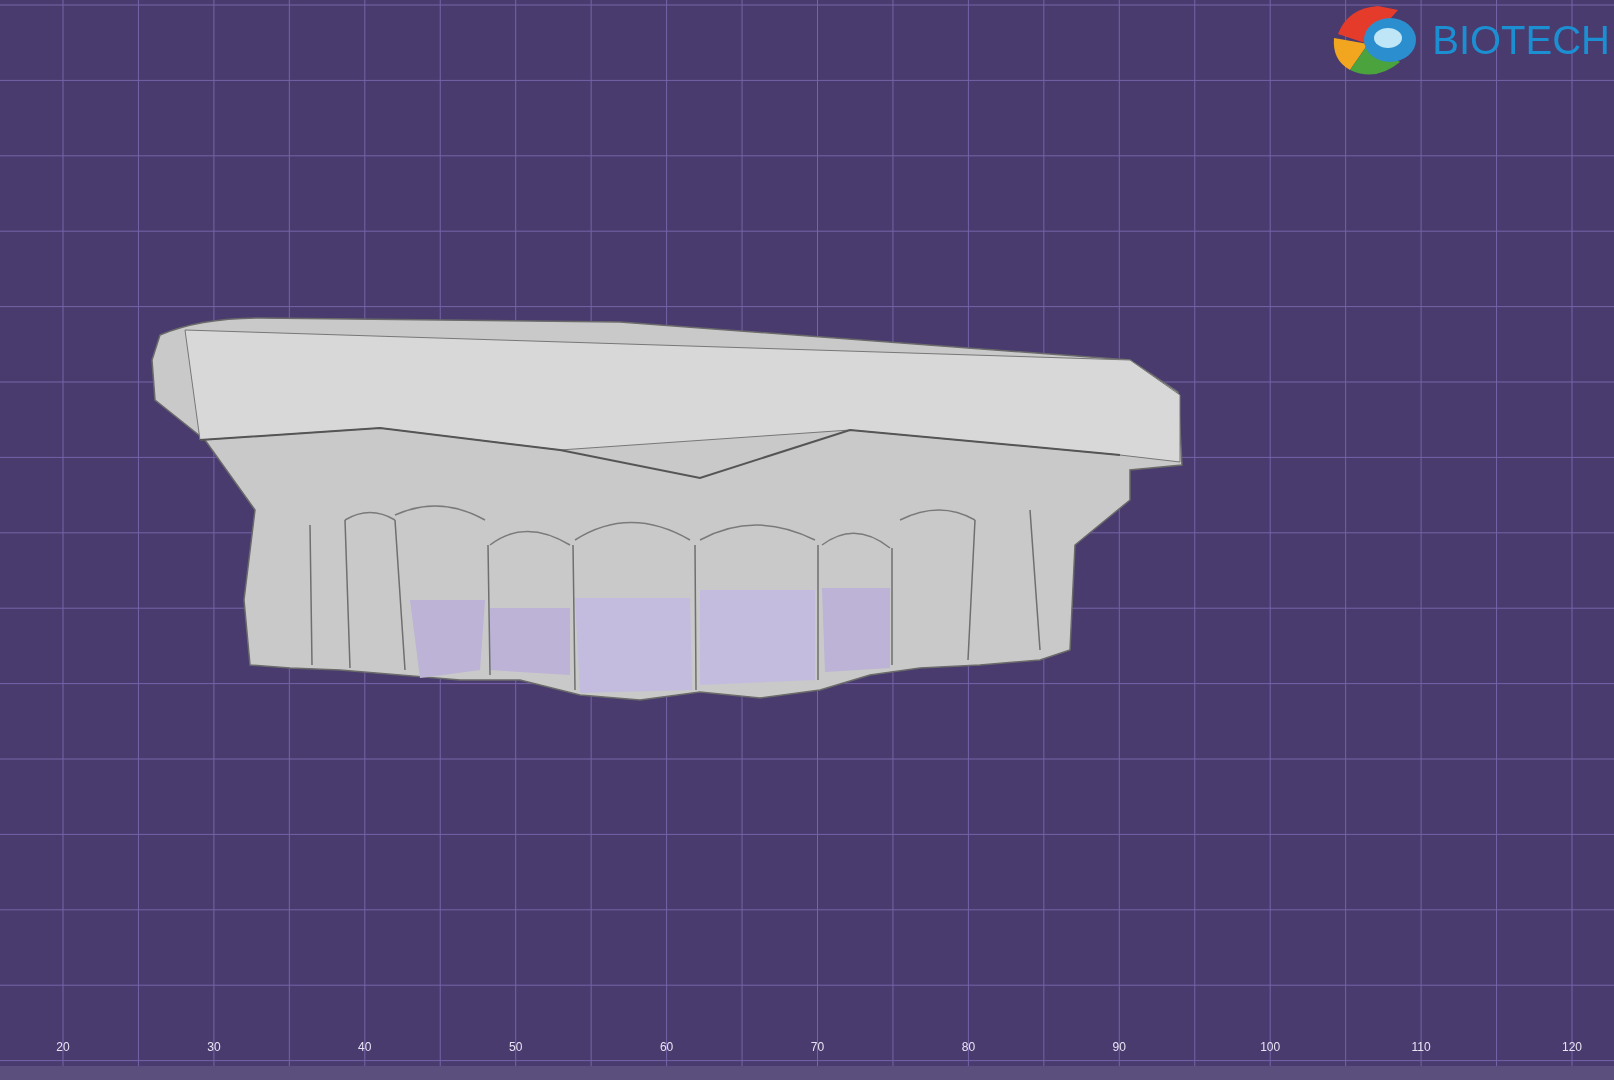 The width and height of the screenshot is (1614, 1080). I want to click on ruler-label: 110, so click(1421, 1047).